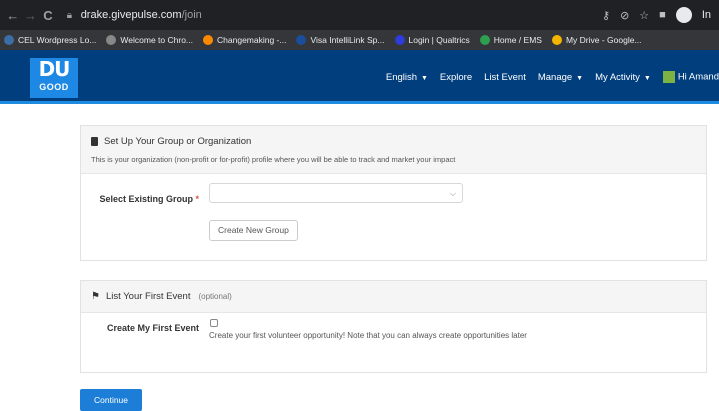 The image size is (719, 411). I want to click on nav-language-label: English, so click(401, 77).